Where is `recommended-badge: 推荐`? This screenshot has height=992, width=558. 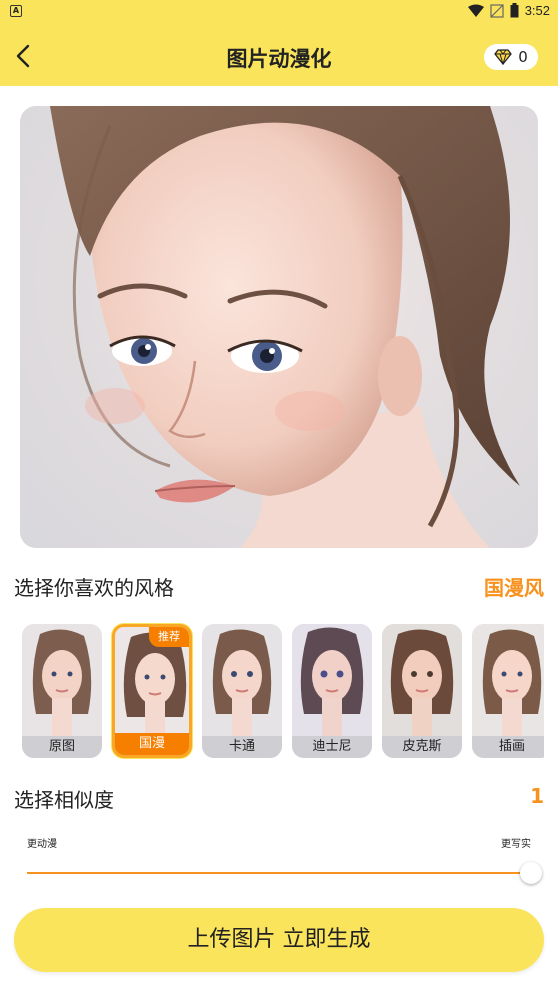 recommended-badge: 推荐 is located at coordinates (169, 637).